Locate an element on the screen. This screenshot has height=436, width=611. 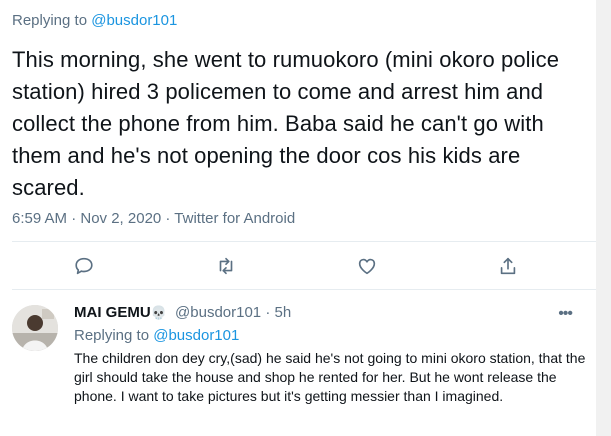
tweet-actions is located at coordinates (298, 270).